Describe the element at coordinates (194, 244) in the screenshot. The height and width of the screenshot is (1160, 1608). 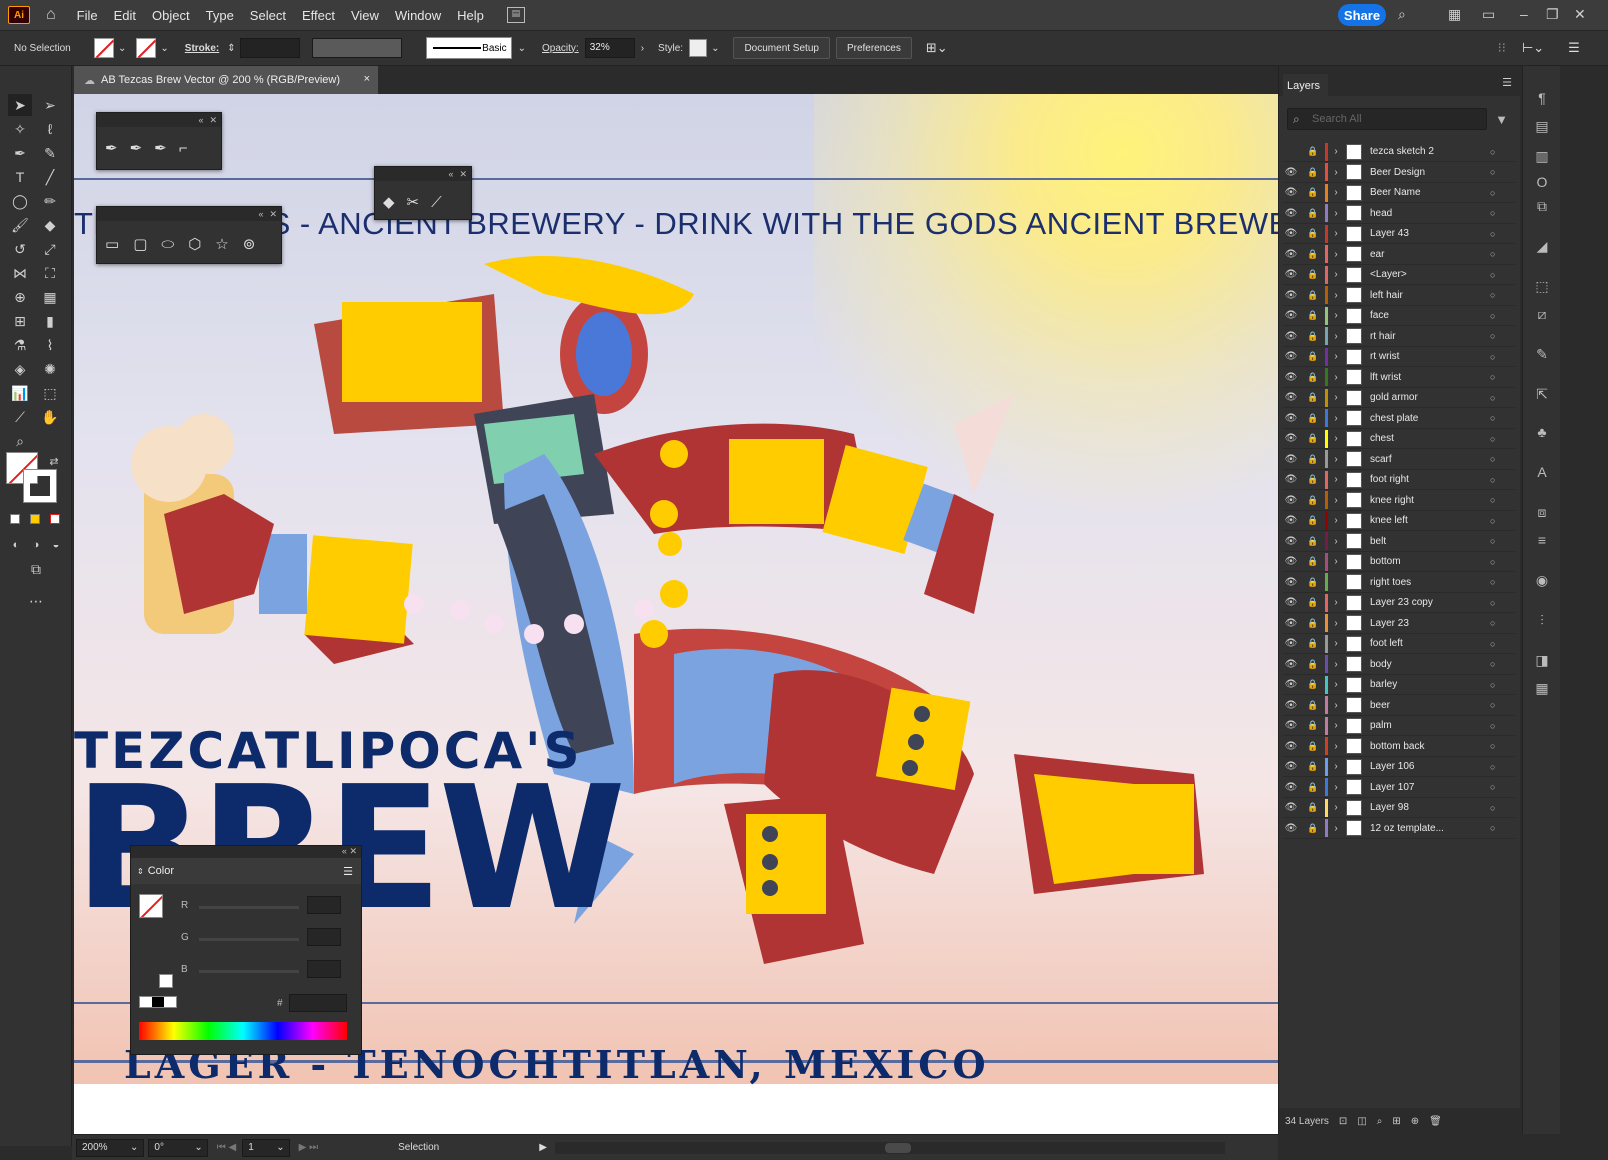
I see `polygon-icon: ⬡` at that location.